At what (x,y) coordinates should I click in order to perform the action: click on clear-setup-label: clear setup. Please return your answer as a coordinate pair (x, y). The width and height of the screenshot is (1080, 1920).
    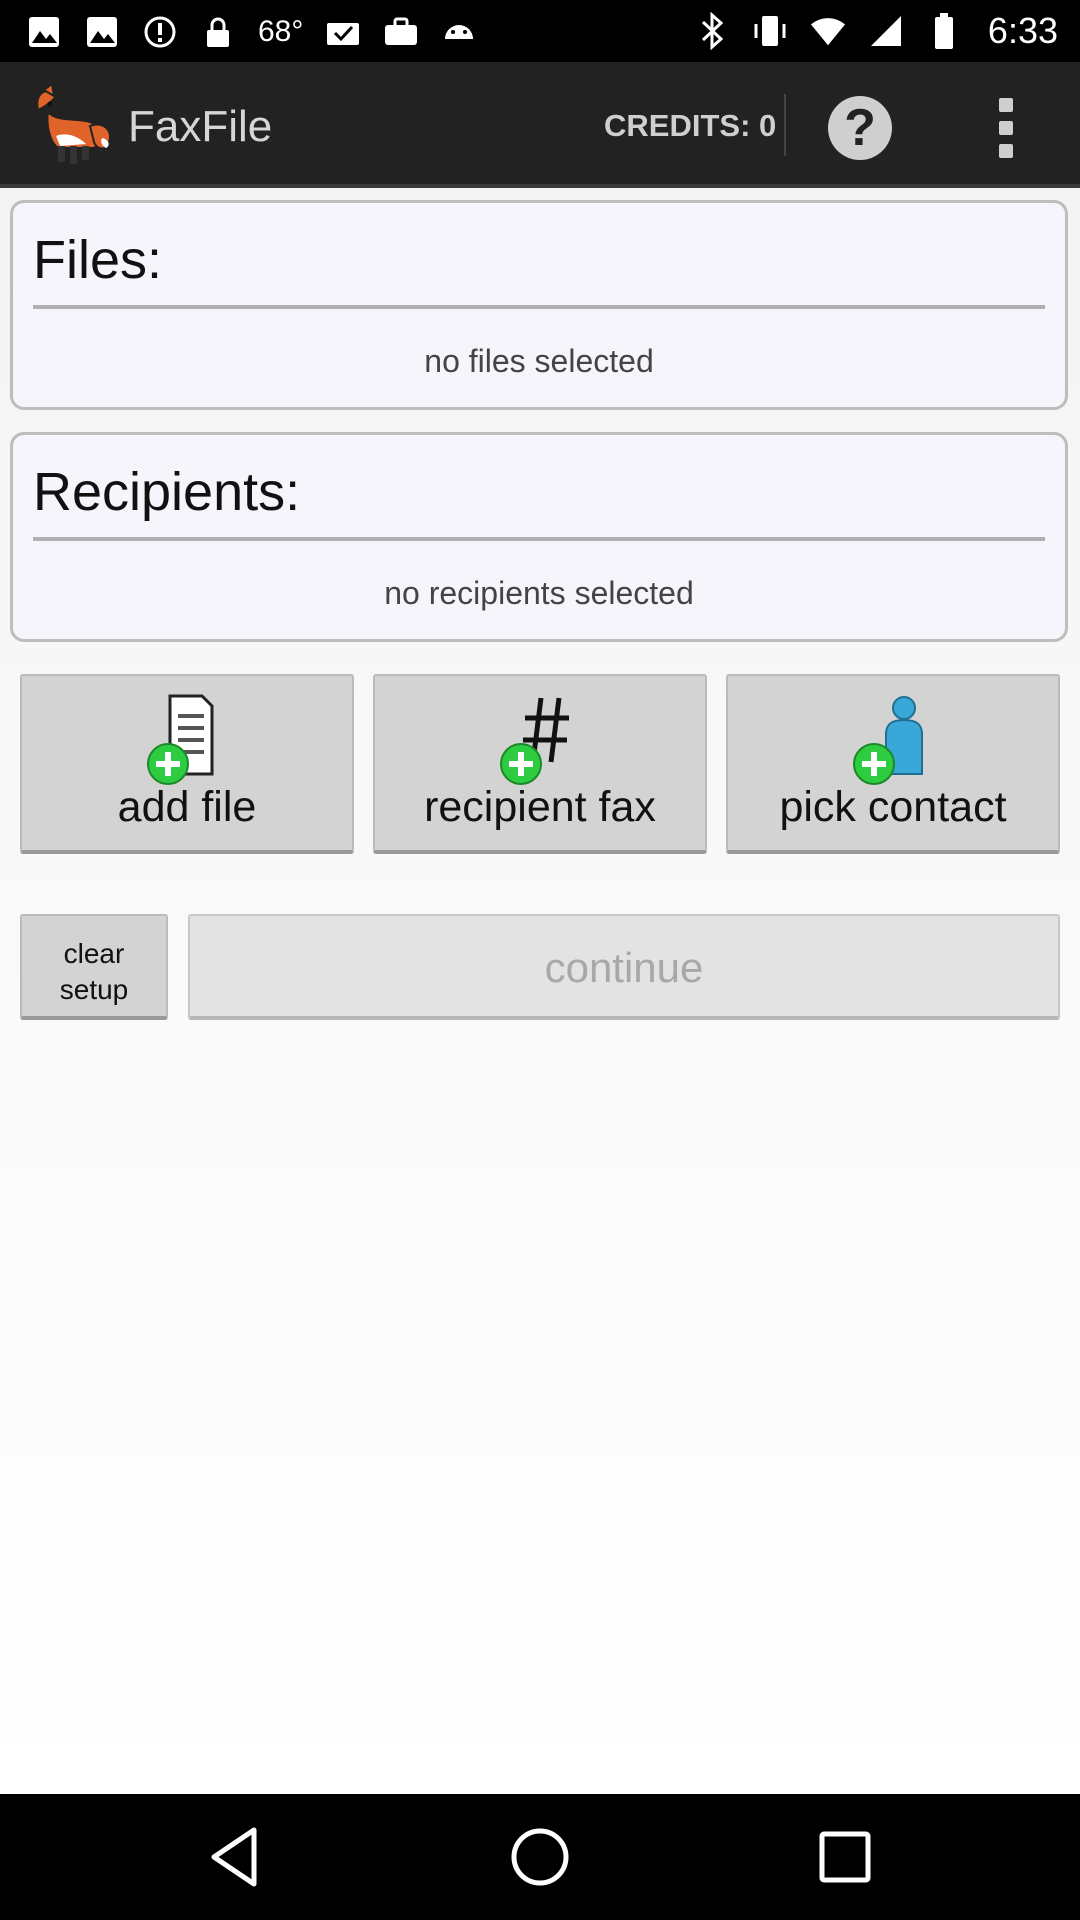
    Looking at the image, I should click on (94, 972).